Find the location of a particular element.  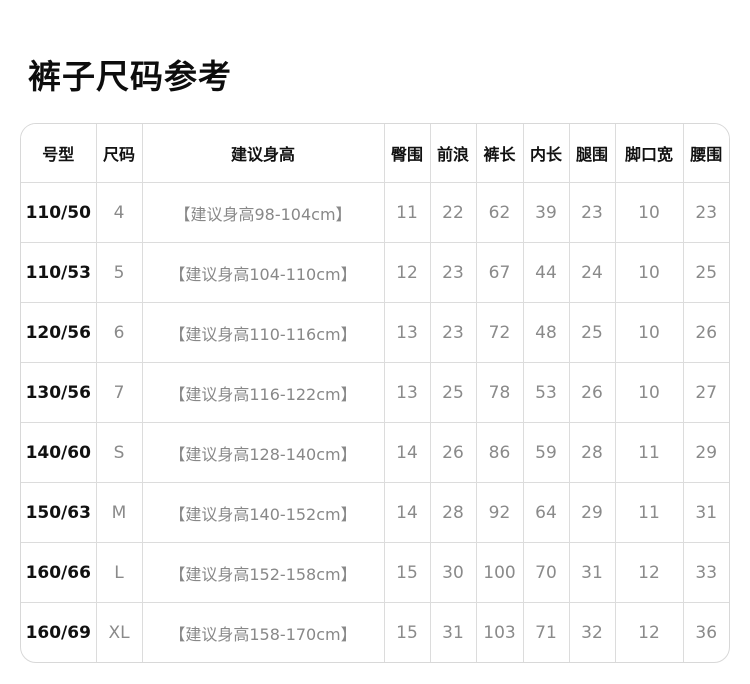

measurement-cell: 33 is located at coordinates (706, 572).